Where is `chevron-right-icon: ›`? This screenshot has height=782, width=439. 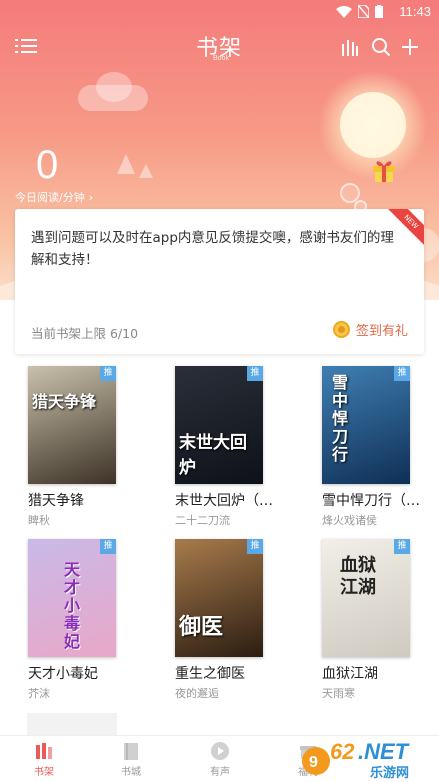 chevron-right-icon: › is located at coordinates (91, 197).